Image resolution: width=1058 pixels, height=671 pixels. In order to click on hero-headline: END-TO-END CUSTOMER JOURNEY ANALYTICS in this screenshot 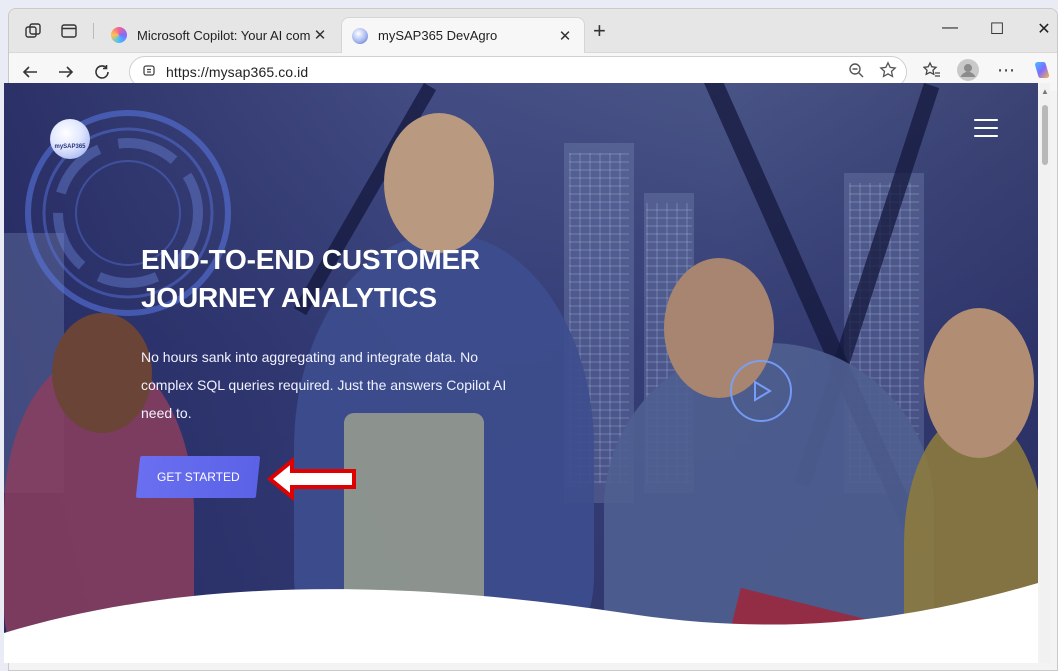, I will do `click(351, 279)`.